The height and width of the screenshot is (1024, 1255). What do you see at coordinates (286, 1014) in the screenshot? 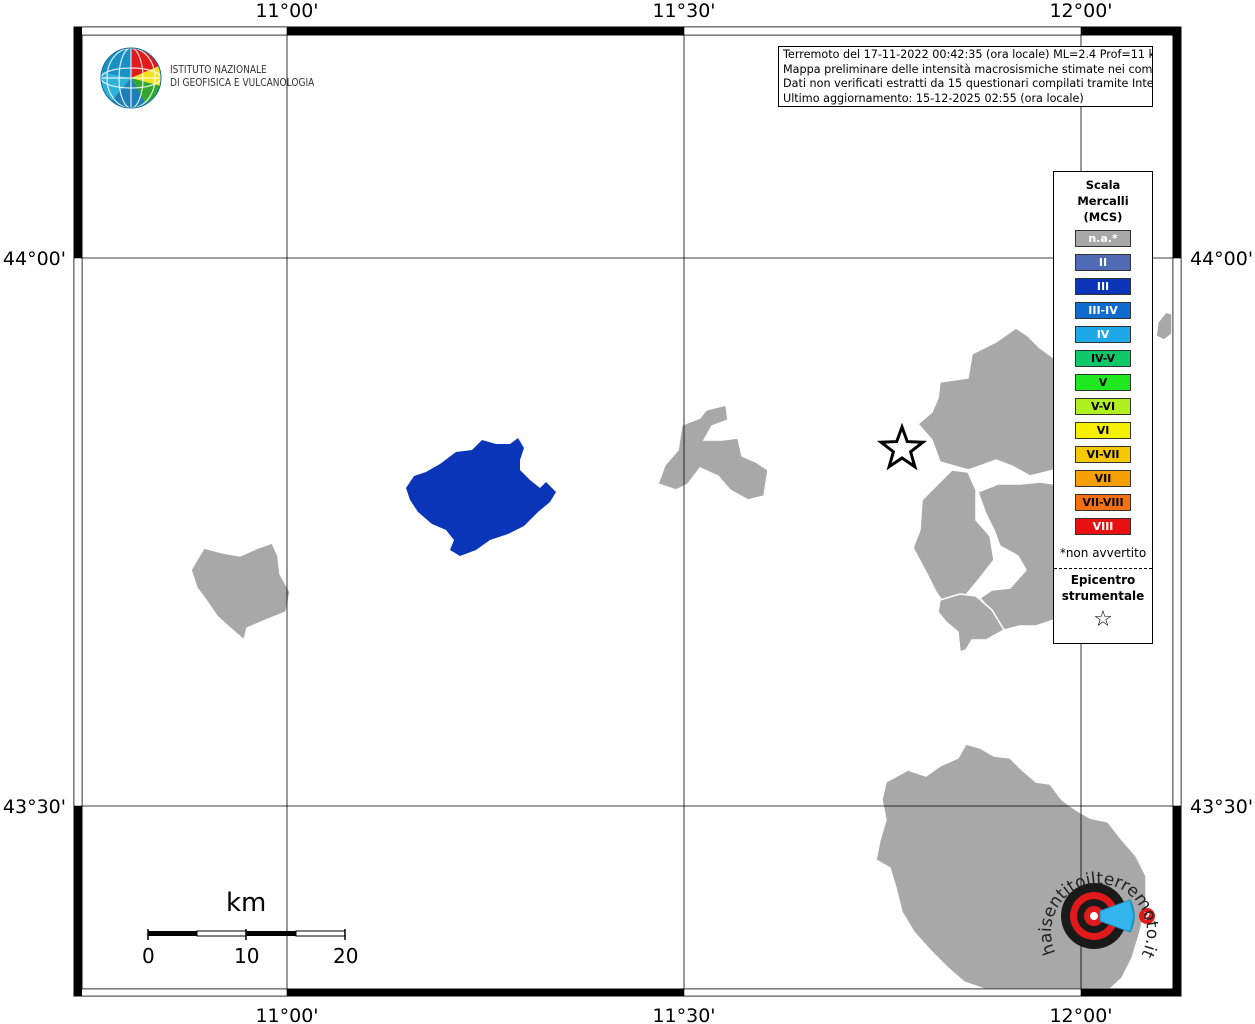
I see `x-label-bottom: 11°00'` at bounding box center [286, 1014].